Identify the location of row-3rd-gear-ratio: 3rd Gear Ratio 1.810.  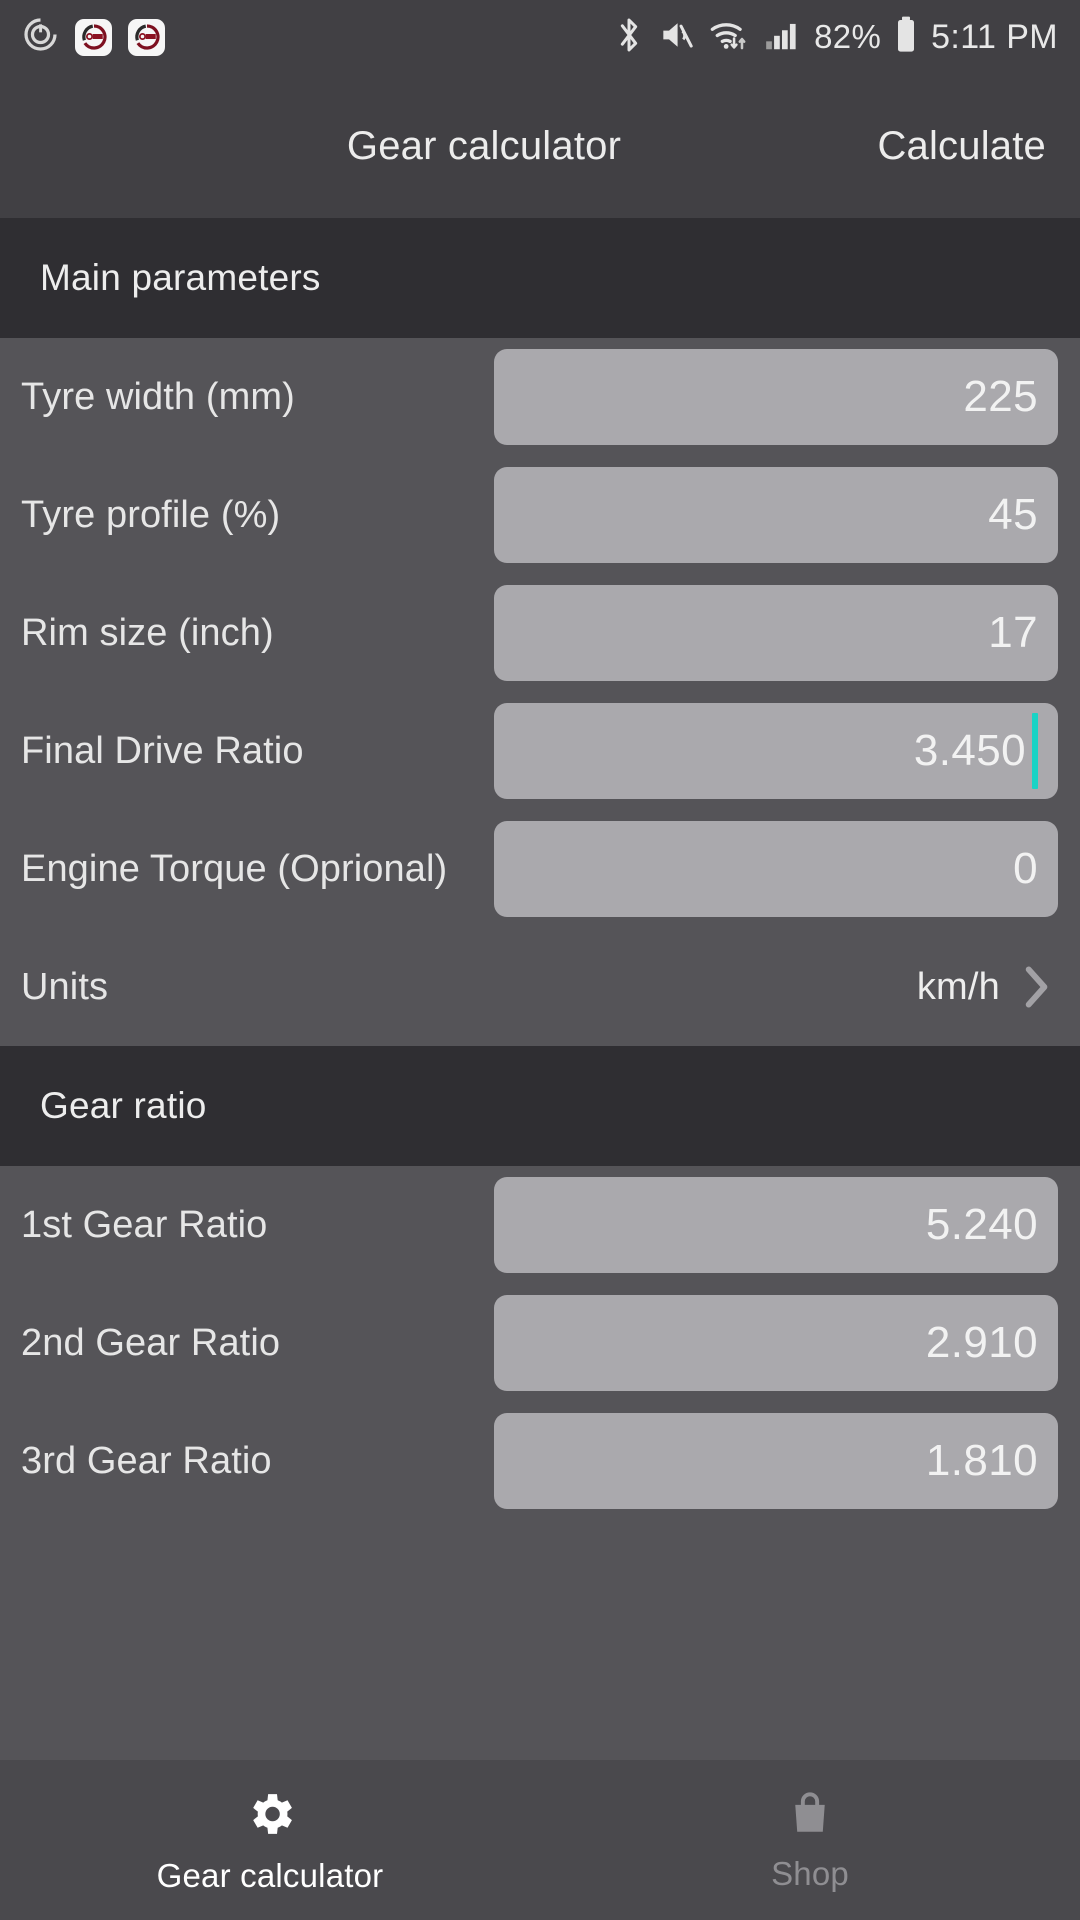
(540, 1461).